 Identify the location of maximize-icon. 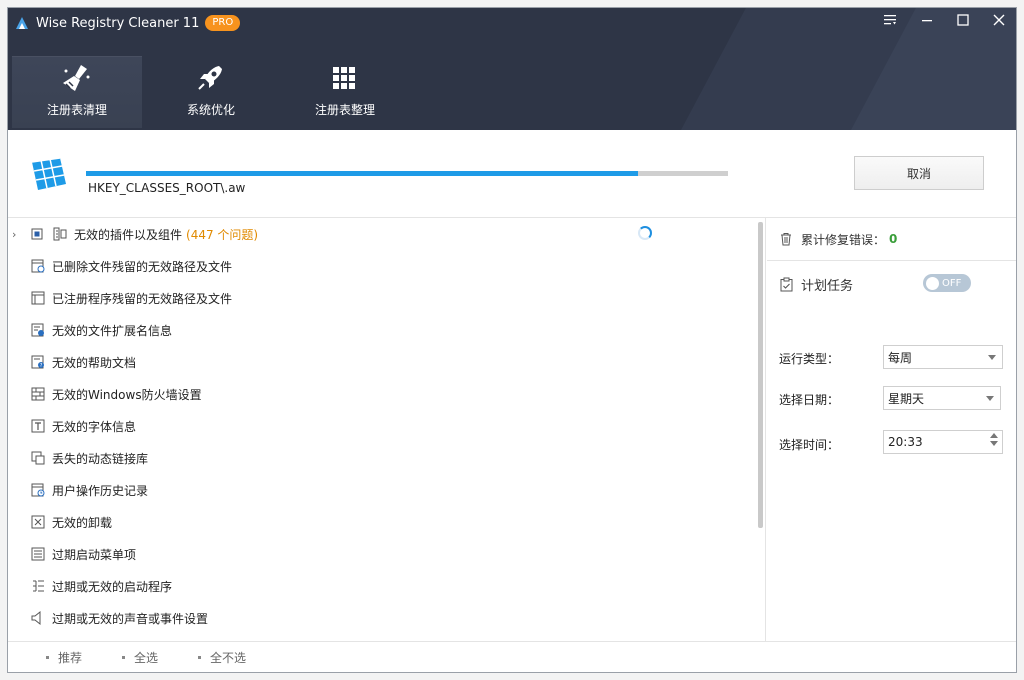
(963, 20).